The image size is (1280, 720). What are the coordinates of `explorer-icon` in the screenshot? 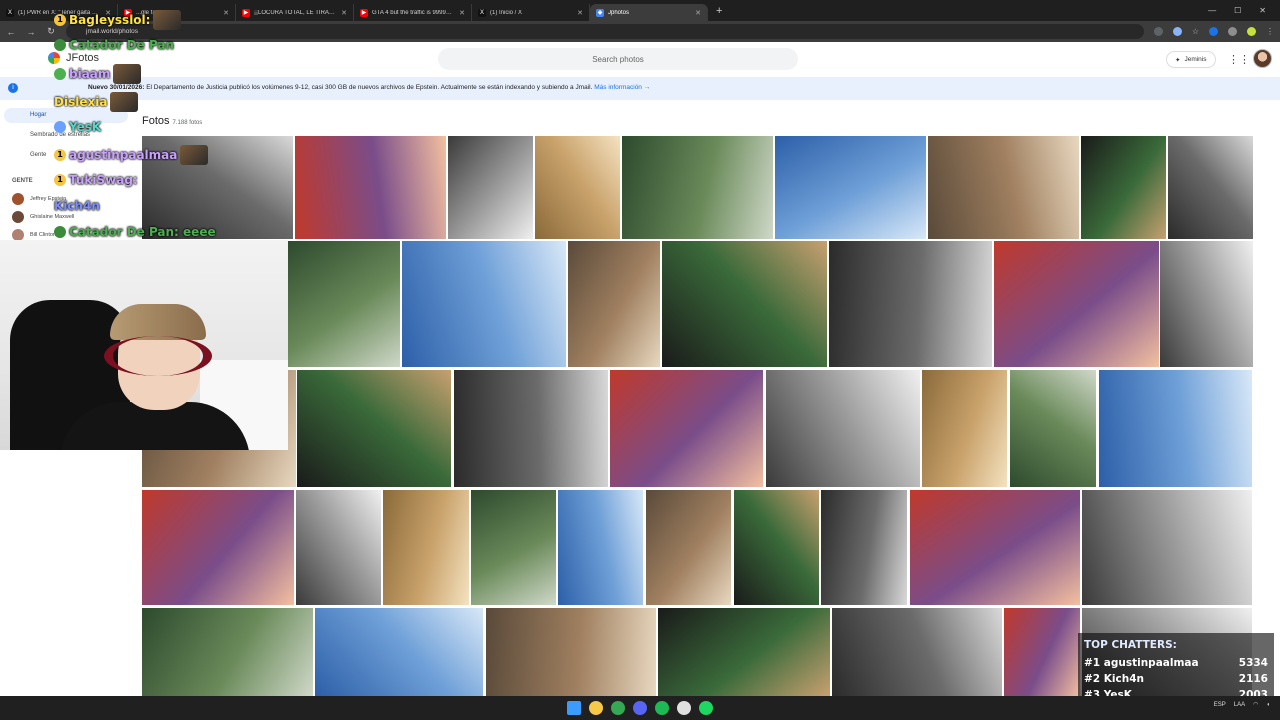 It's located at (596, 708).